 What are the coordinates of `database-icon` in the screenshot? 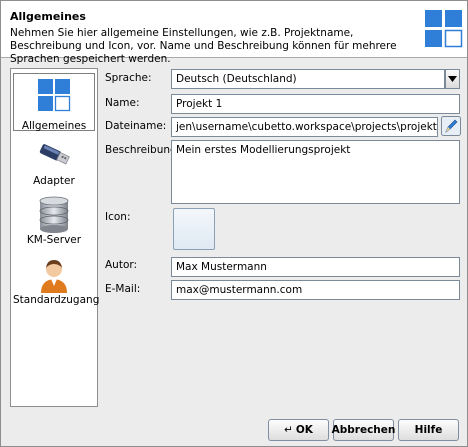 It's located at (54, 214).